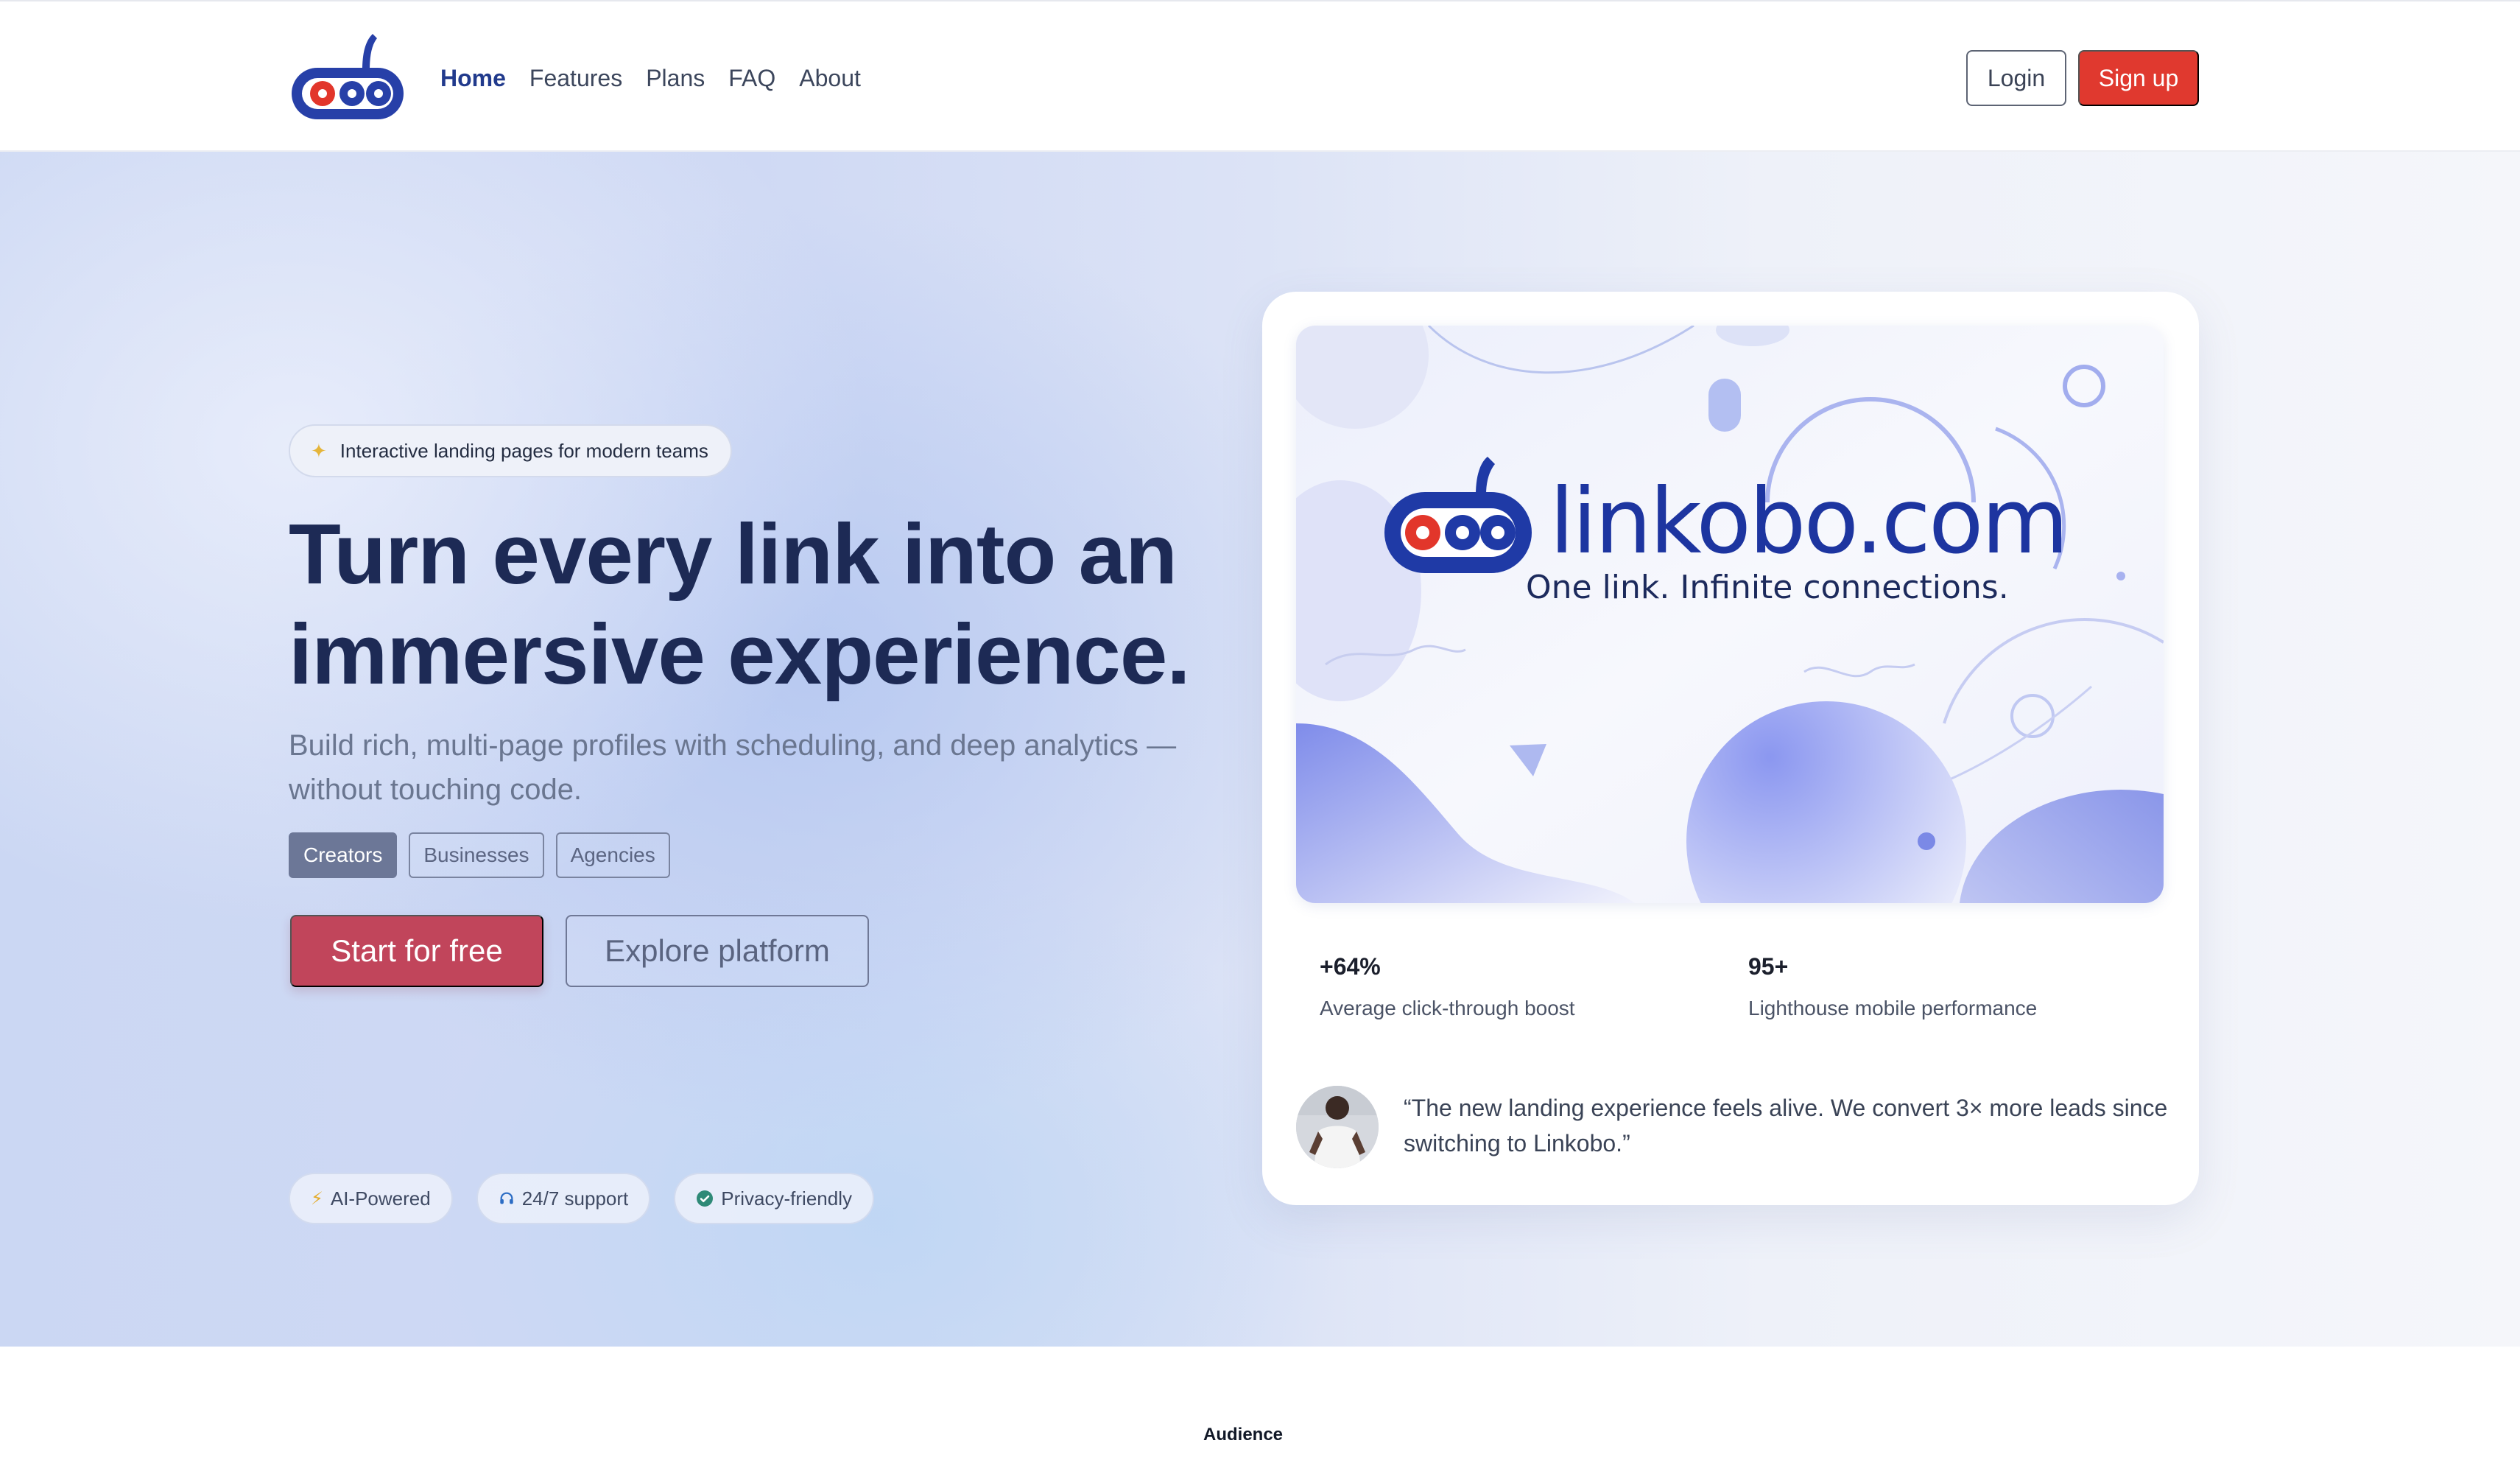  What do you see at coordinates (1448, 1008) in the screenshot?
I see `stat-label: Average click-through boost` at bounding box center [1448, 1008].